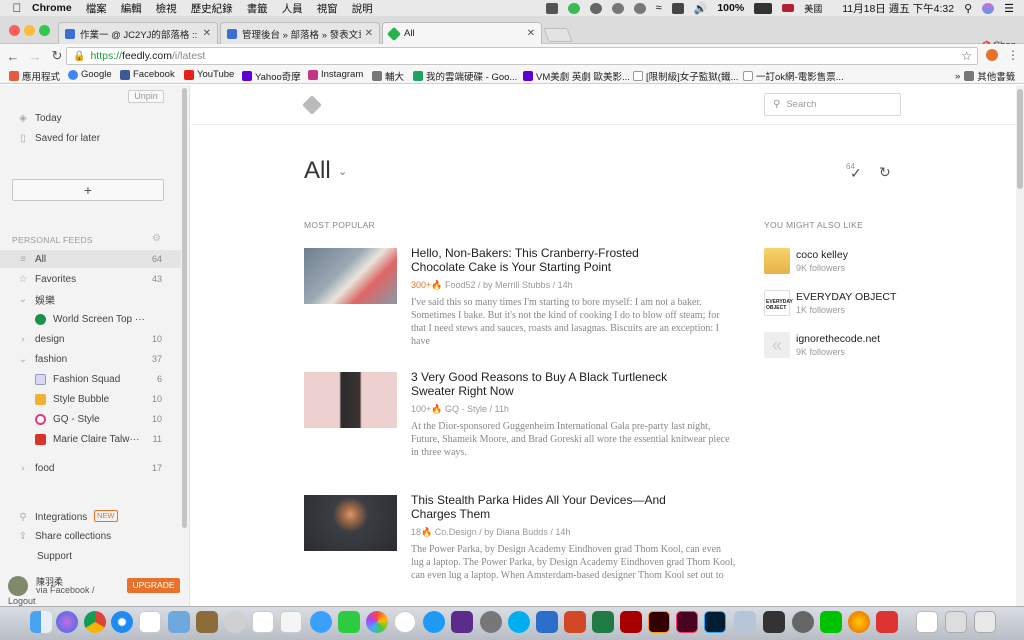  I want to click on refresh-icon: ↻, so click(885, 172).